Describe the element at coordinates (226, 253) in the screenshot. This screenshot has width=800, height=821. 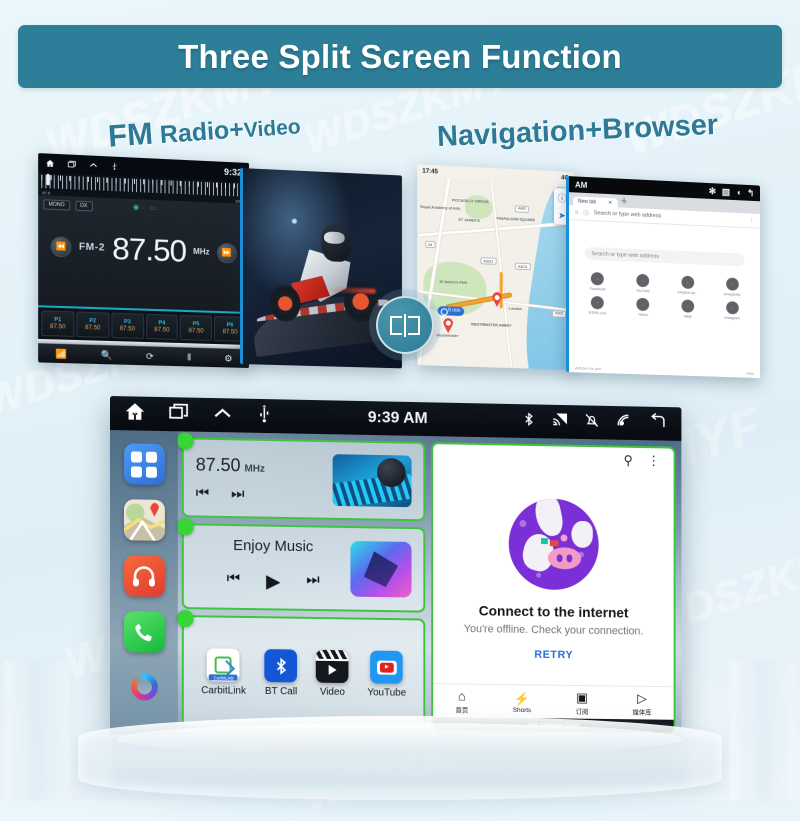
I see `fm-next-button: ⏩` at that location.